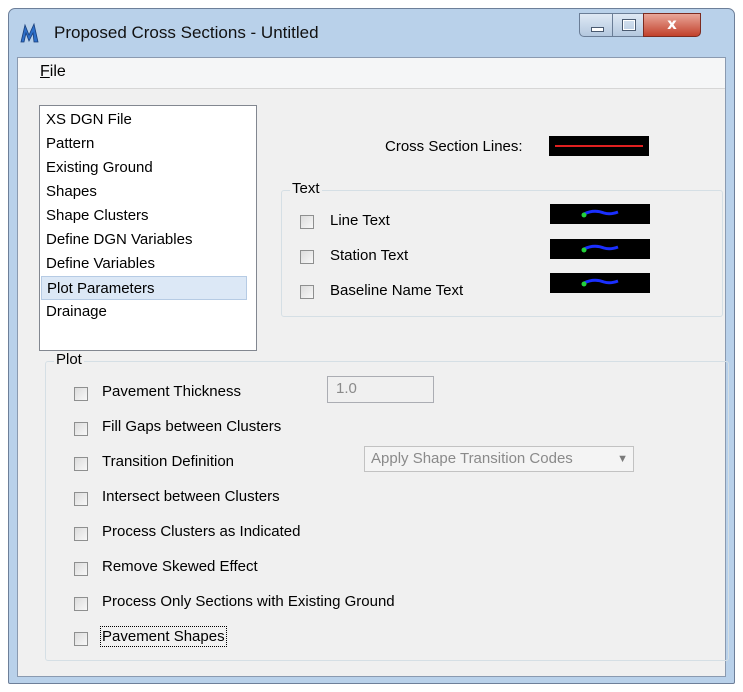 Image resolution: width=743 pixels, height=692 pixels. I want to click on maximize-button, so click(628, 25).